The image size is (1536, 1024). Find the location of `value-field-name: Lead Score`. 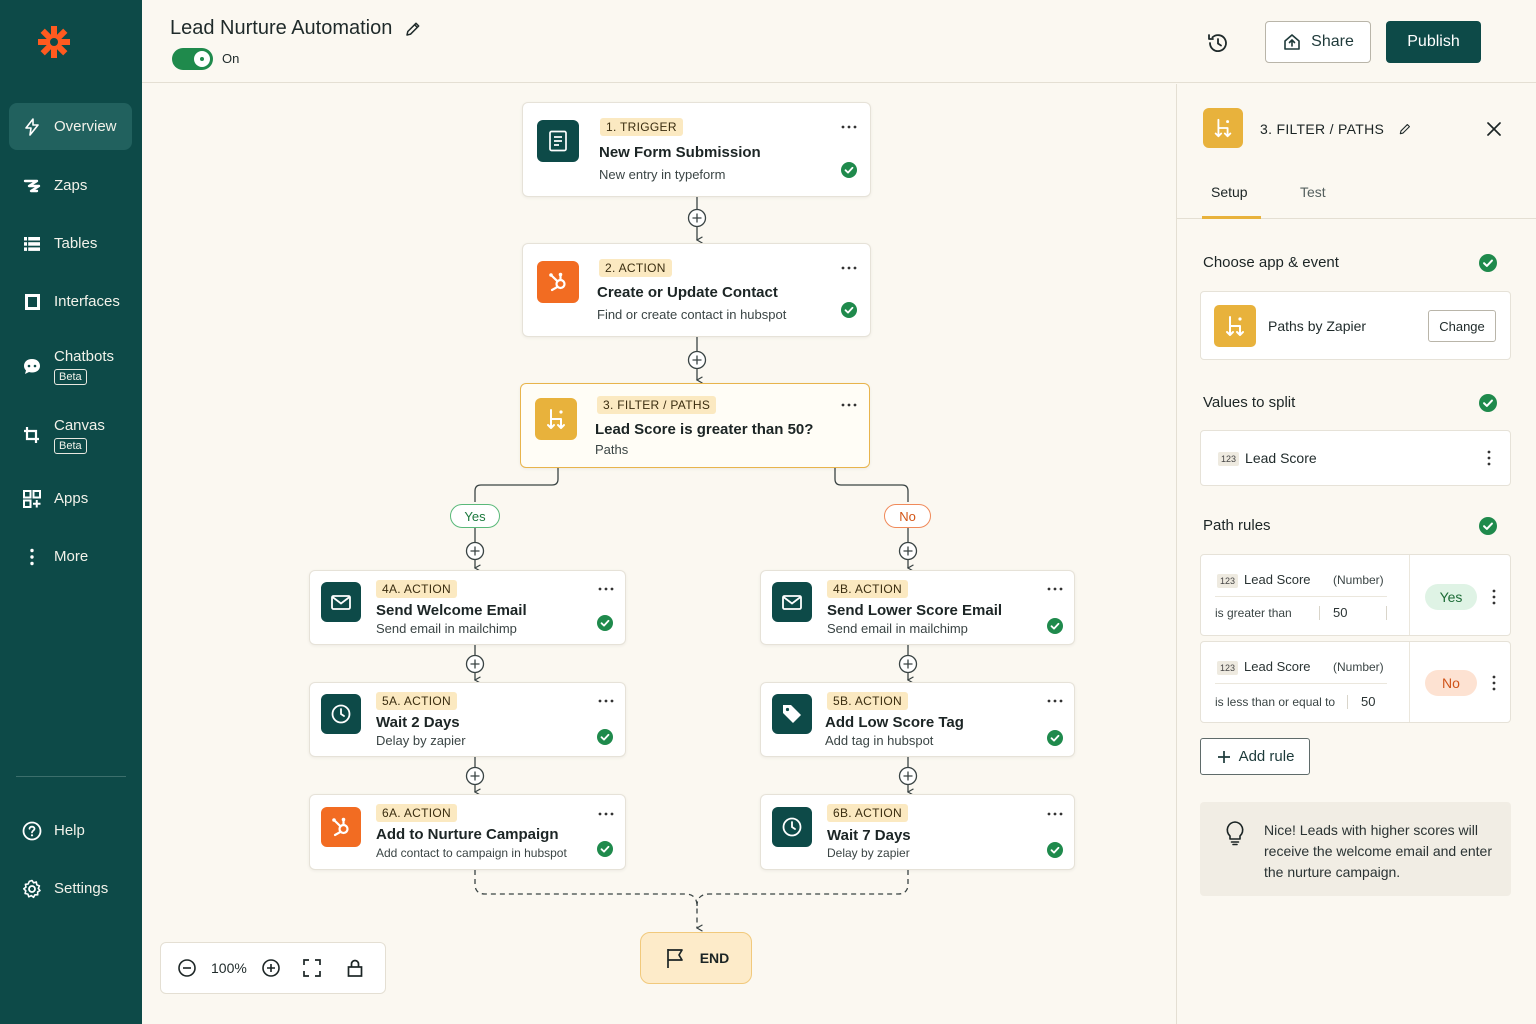

value-field-name: Lead Score is located at coordinates (1281, 458).